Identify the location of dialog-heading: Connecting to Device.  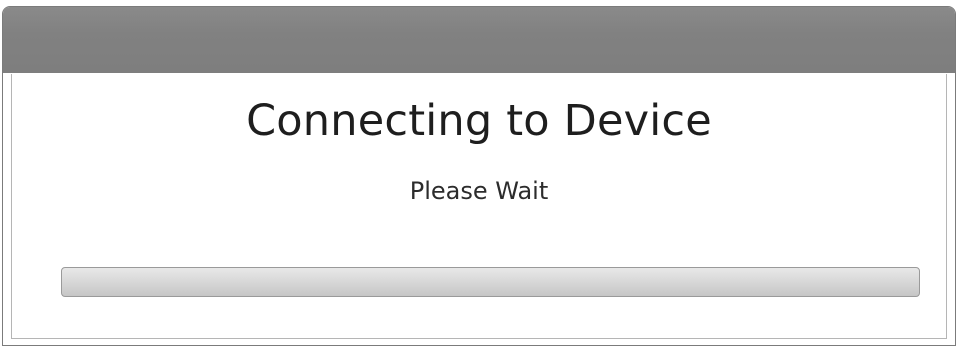
(479, 121).